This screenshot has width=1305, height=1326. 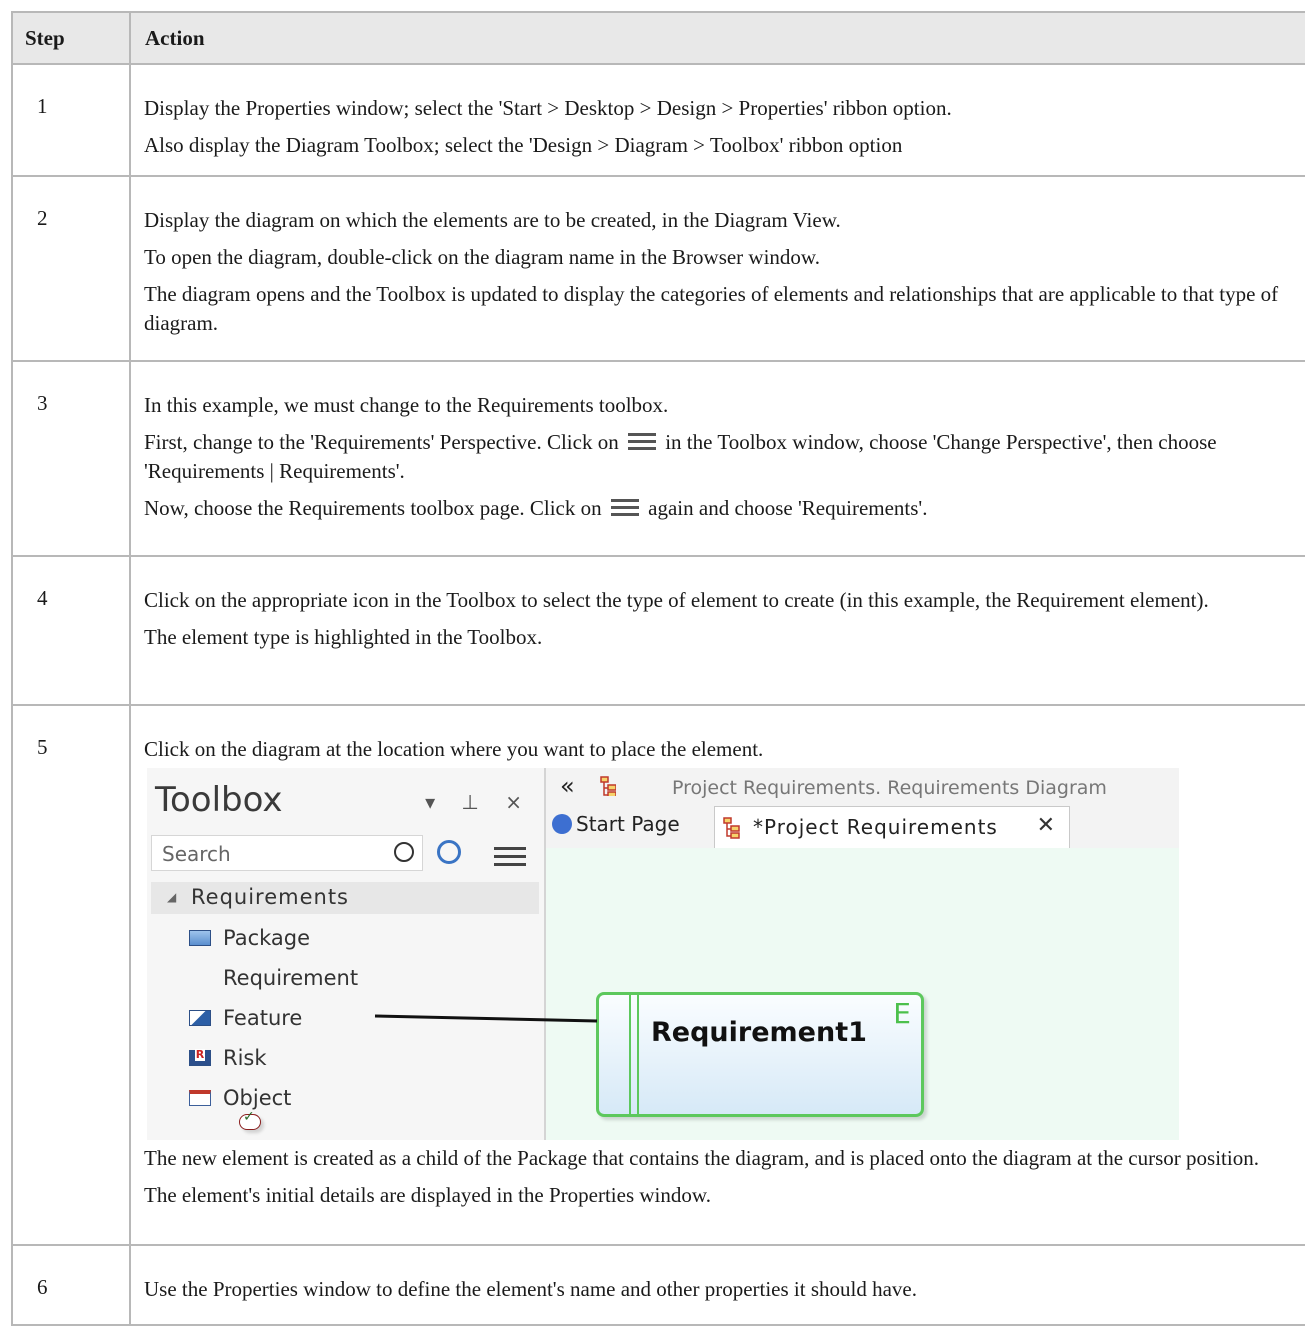 What do you see at coordinates (42, 403) in the screenshot?
I see `step-number: 3` at bounding box center [42, 403].